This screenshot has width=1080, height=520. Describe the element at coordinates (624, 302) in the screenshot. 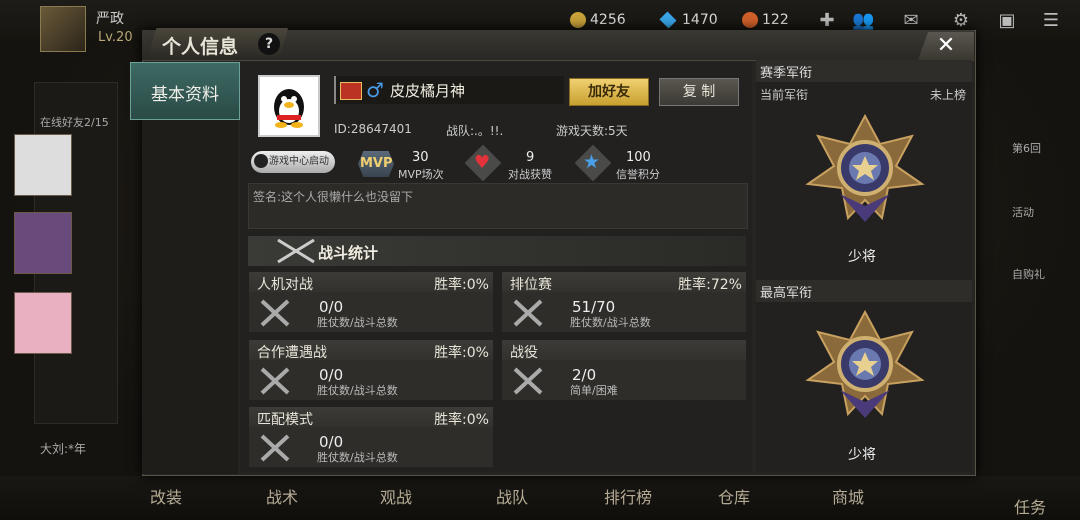

I see `stat-card-ranked: 排位赛 胜率:72% 51/70 胜仗数/战斗总数` at that location.